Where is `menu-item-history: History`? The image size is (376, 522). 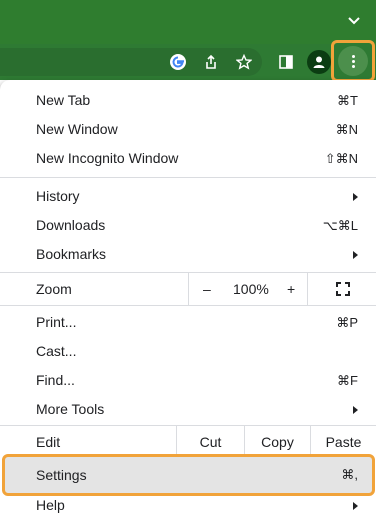 menu-item-history: History is located at coordinates (188, 196).